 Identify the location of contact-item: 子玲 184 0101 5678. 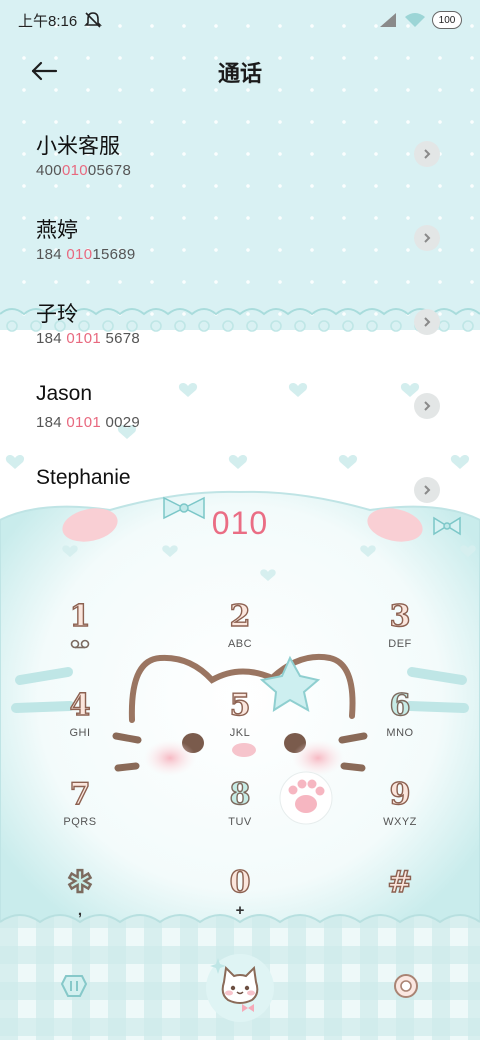
(240, 322).